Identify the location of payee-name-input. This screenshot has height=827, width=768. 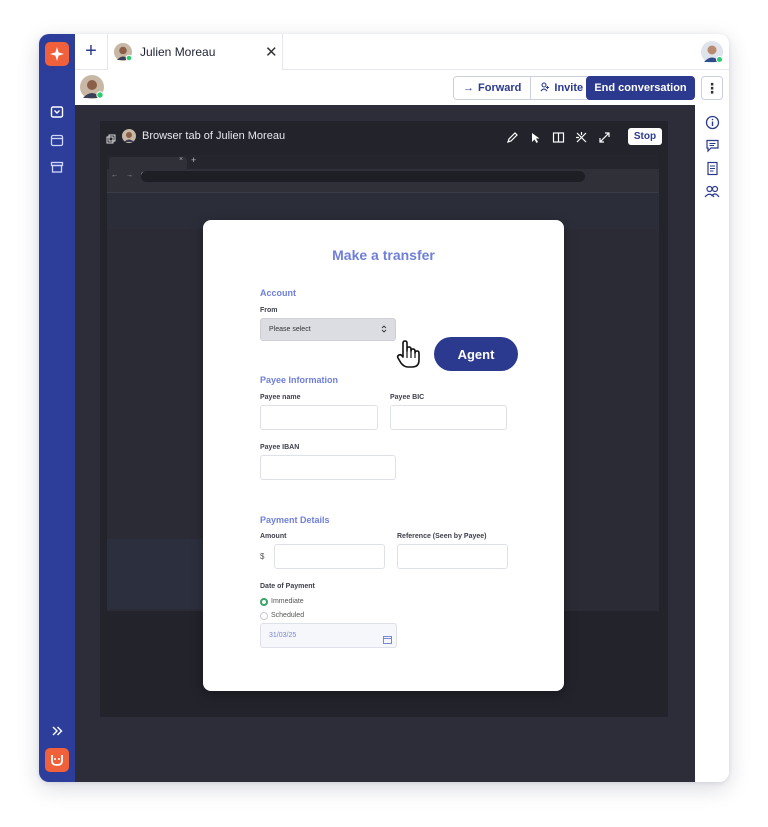
(319, 417).